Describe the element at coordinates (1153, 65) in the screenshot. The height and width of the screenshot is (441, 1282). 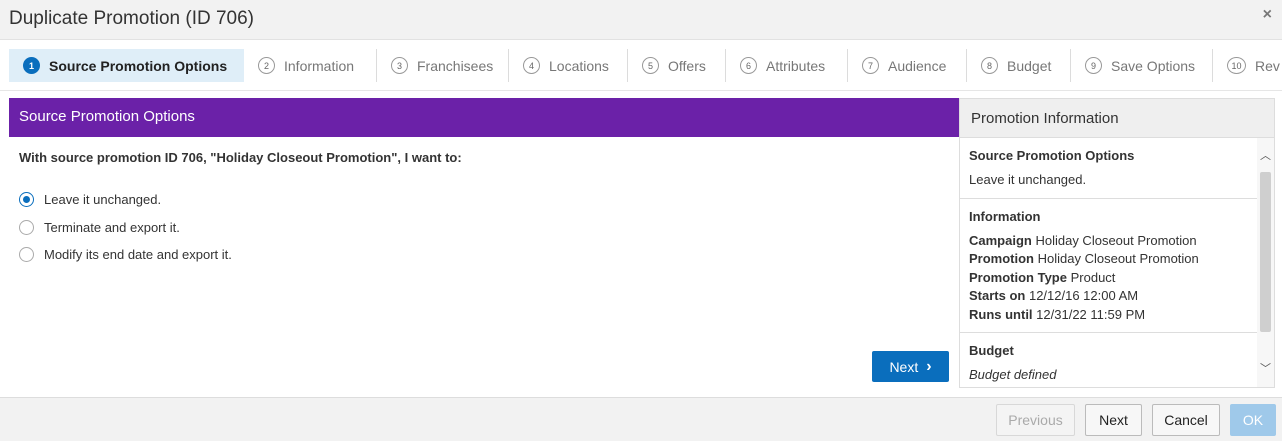
I see `step-label: Save Options` at that location.